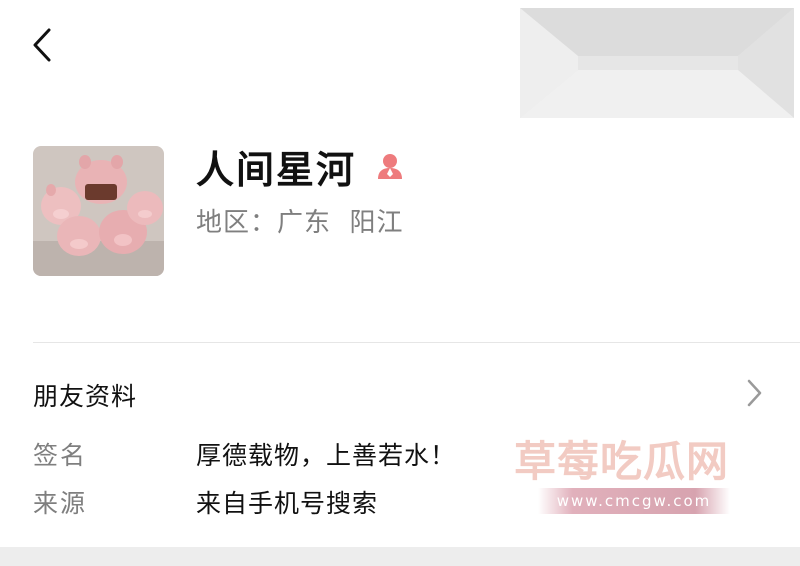 This screenshot has height=566, width=800. Describe the element at coordinates (60, 455) in the screenshot. I see `signature-label: 签名` at that location.